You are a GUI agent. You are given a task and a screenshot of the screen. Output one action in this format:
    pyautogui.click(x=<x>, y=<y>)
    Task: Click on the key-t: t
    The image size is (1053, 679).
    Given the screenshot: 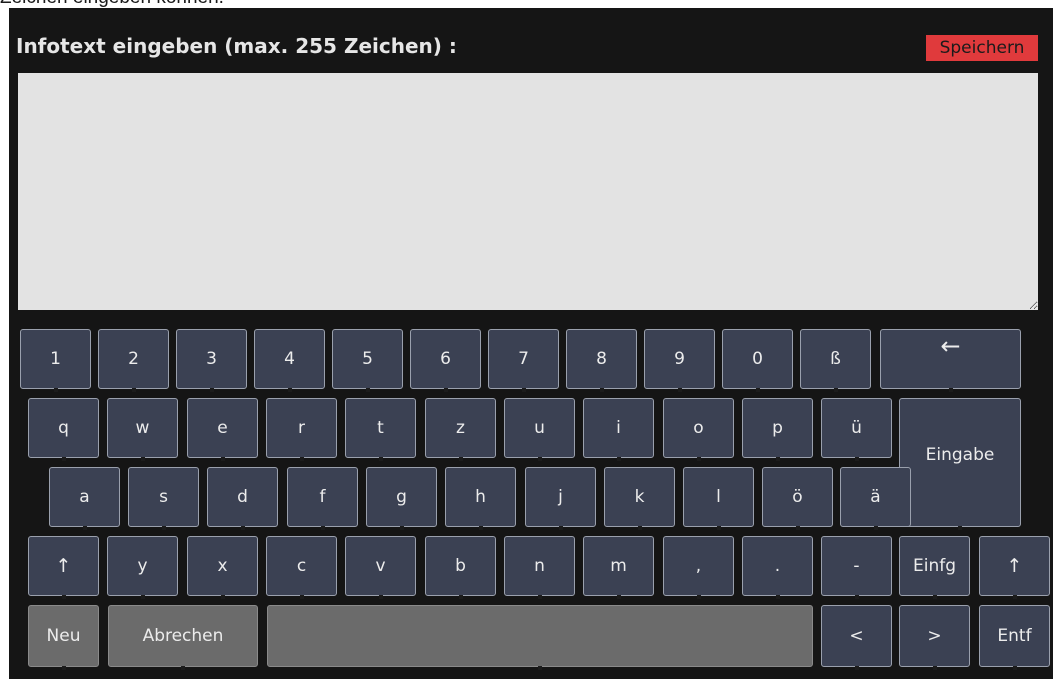 What is the action you would take?
    pyautogui.click(x=380, y=429)
    